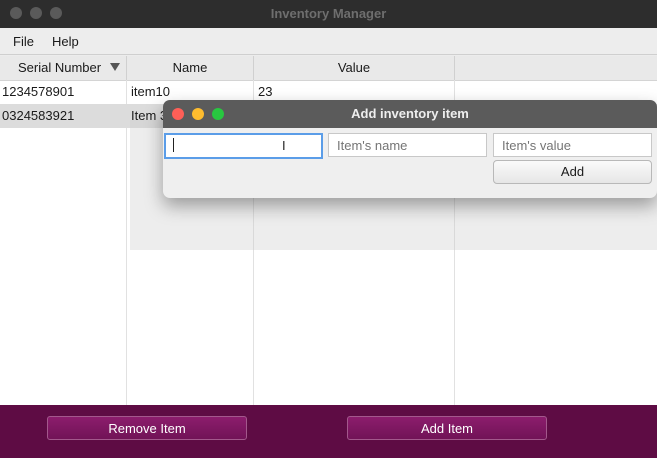 The width and height of the screenshot is (657, 458). What do you see at coordinates (572, 145) in the screenshot?
I see `item-value-input` at bounding box center [572, 145].